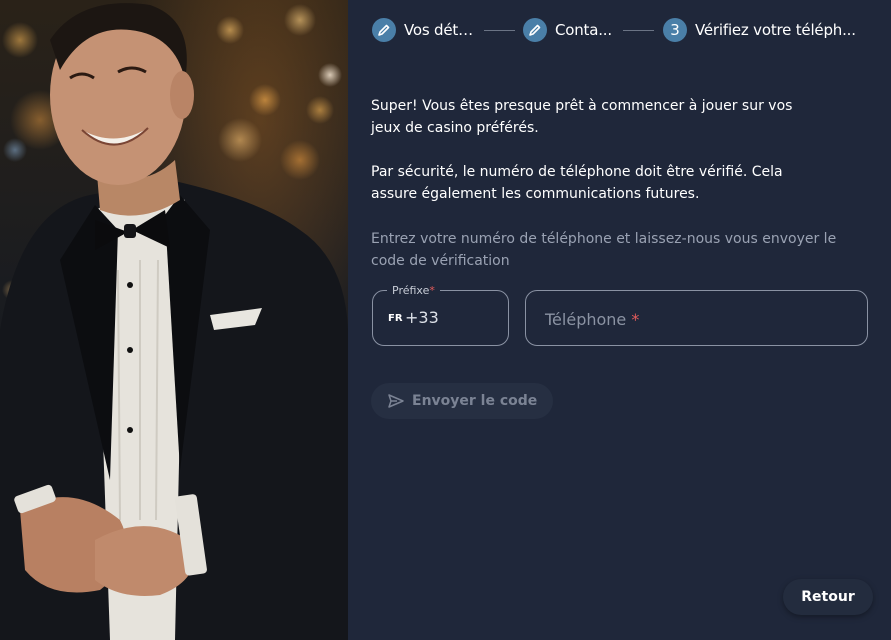  I want to click on prefix-select: Préfixe* FR +33, so click(440, 315).